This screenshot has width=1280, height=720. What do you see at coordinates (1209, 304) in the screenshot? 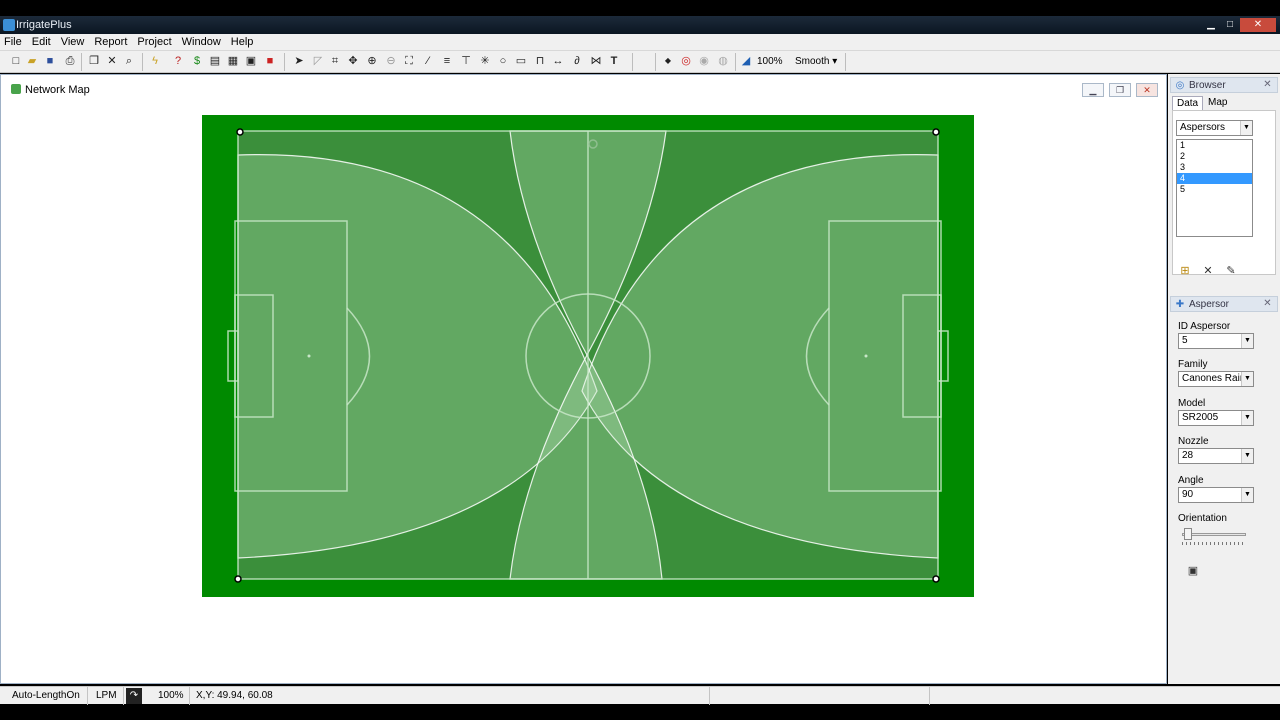
I see `aspersor-title: Aspersor` at bounding box center [1209, 304].